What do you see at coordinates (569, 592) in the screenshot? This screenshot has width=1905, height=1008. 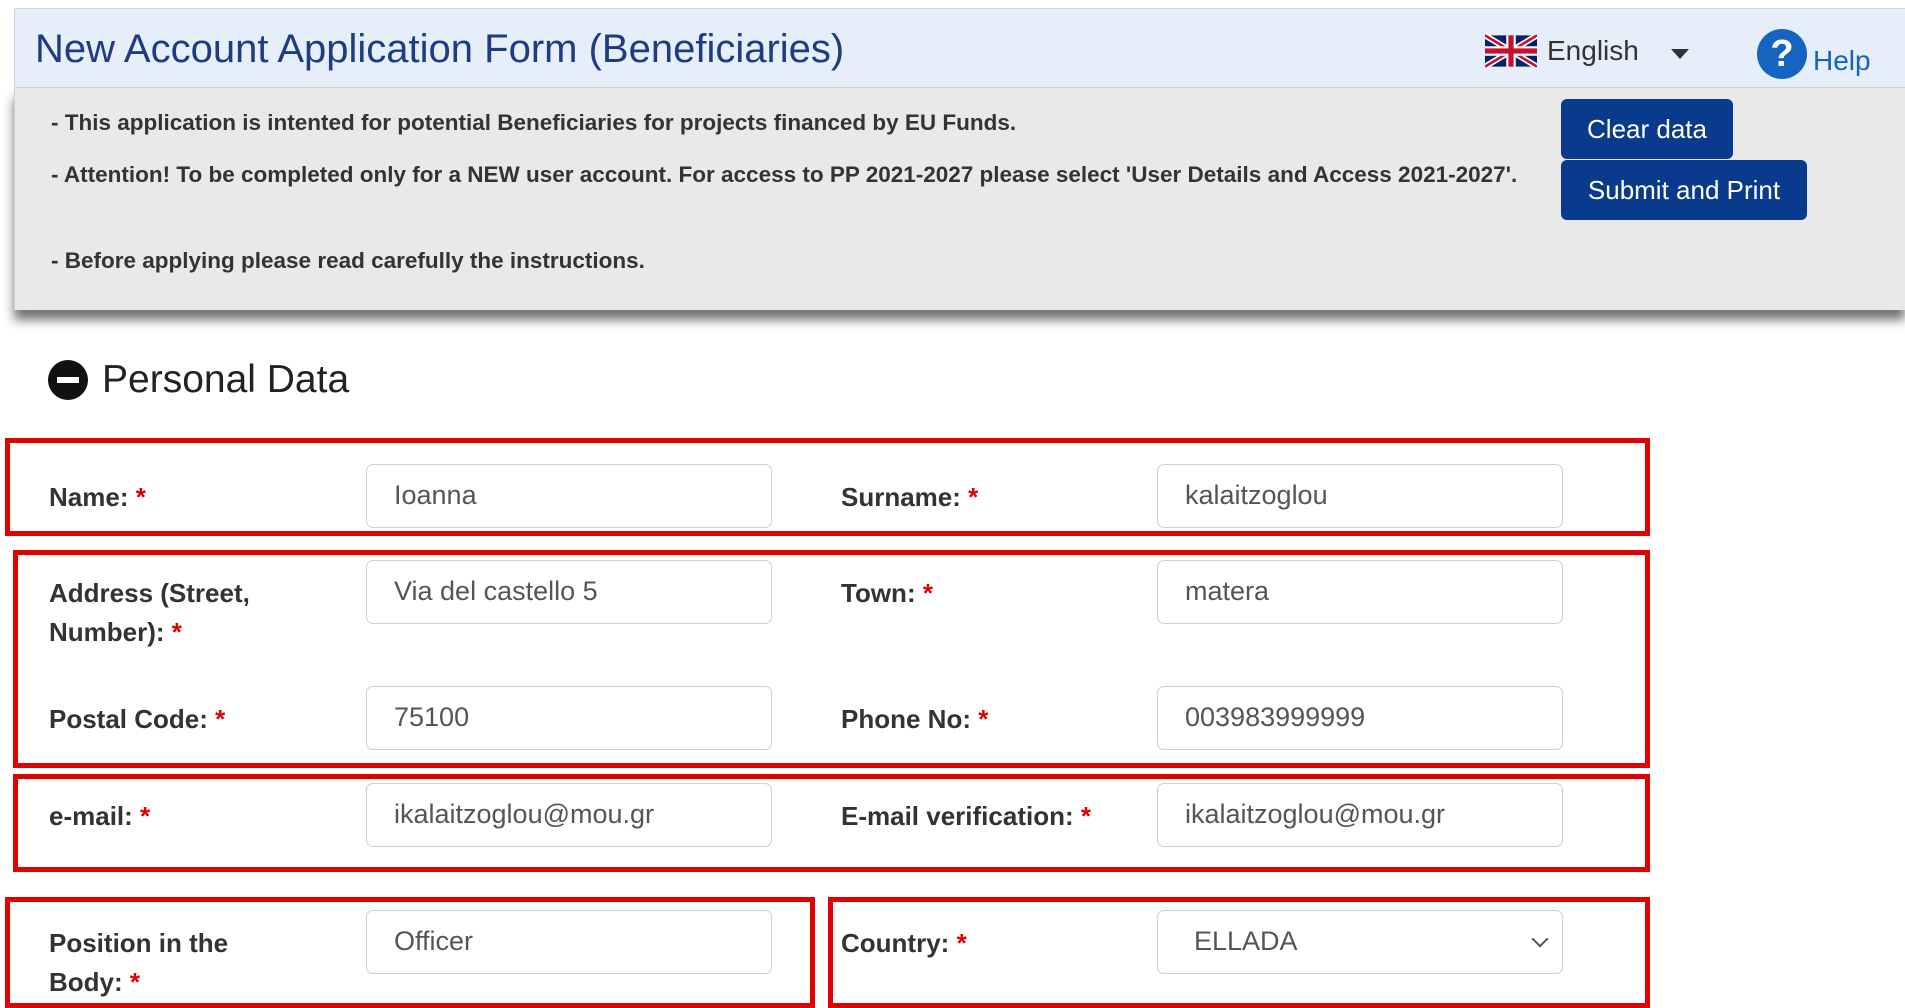 I see `address-input: Via del castello 5` at bounding box center [569, 592].